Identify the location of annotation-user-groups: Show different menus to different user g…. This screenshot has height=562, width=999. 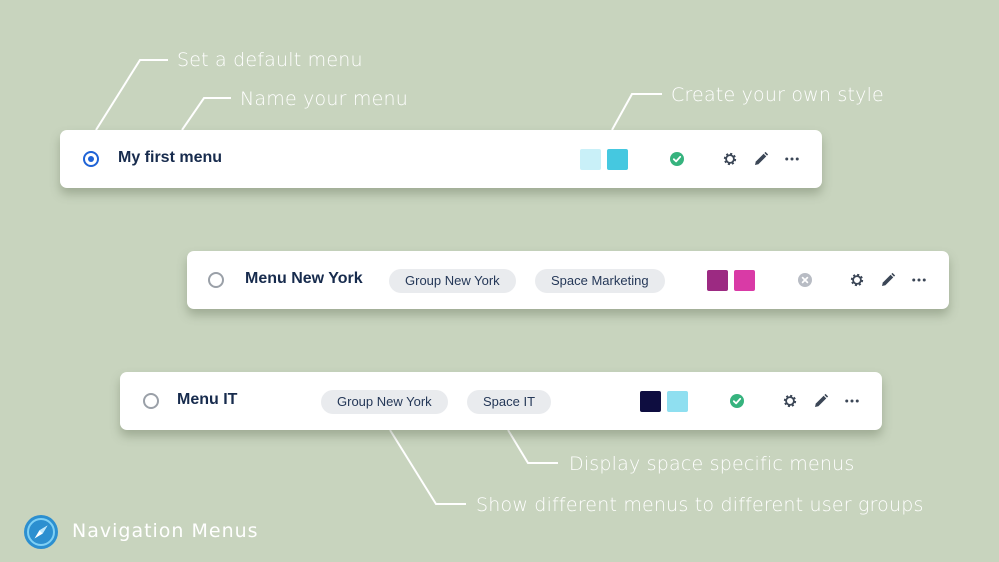
(700, 505).